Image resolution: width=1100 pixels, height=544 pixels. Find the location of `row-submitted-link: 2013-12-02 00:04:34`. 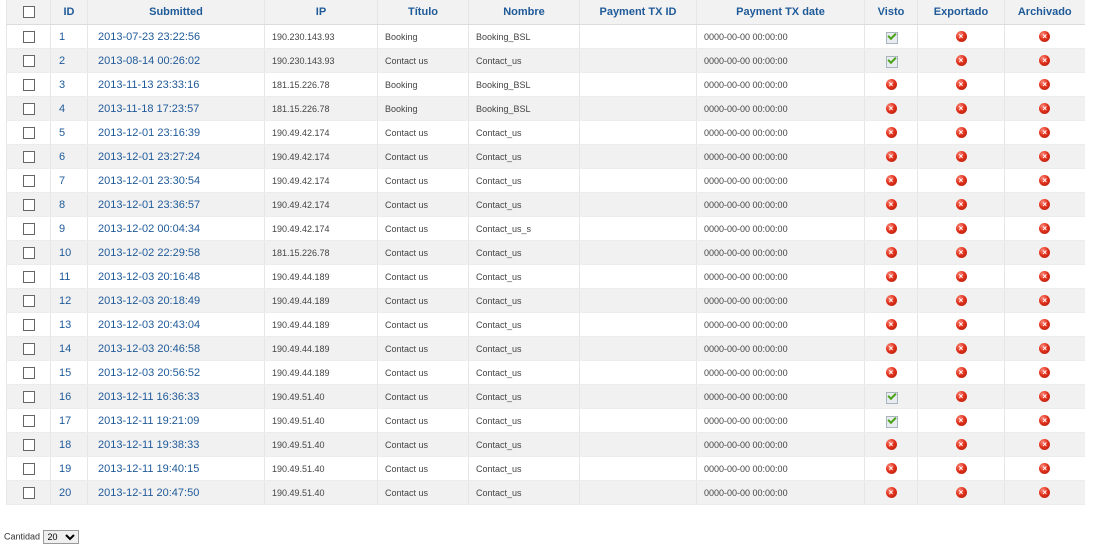

row-submitted-link: 2013-12-02 00:04:34 is located at coordinates (176, 228).